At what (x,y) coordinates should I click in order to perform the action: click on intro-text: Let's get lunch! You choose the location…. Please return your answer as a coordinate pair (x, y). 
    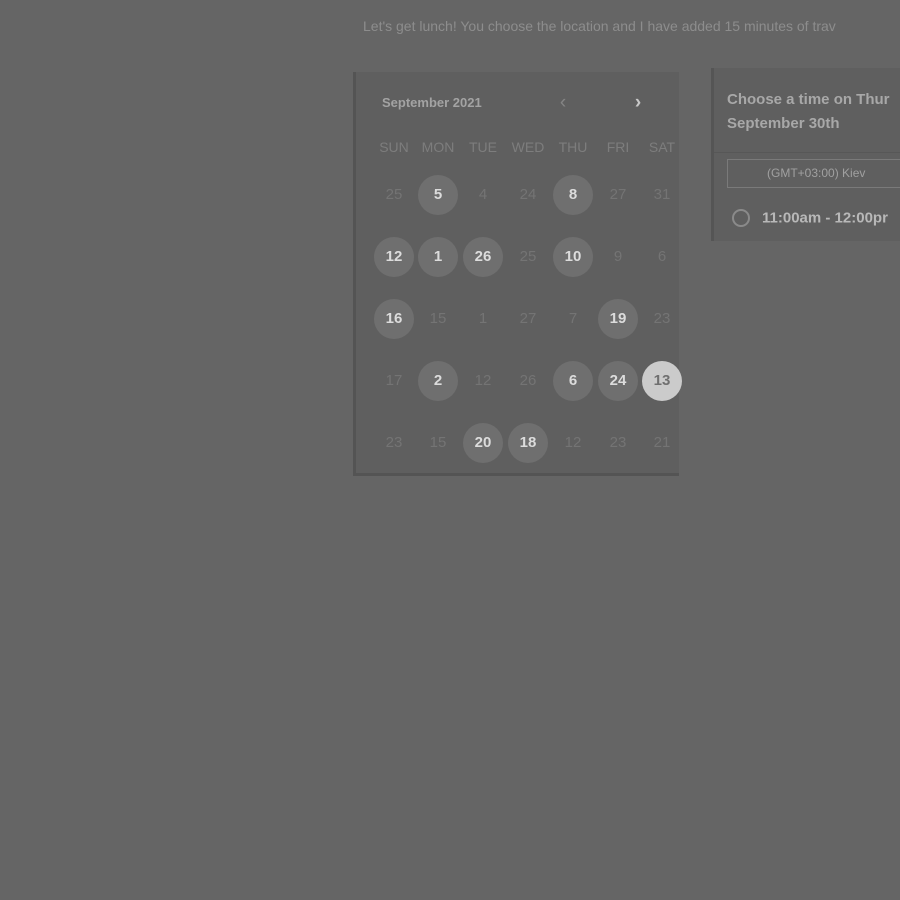
    Looking at the image, I should click on (599, 26).